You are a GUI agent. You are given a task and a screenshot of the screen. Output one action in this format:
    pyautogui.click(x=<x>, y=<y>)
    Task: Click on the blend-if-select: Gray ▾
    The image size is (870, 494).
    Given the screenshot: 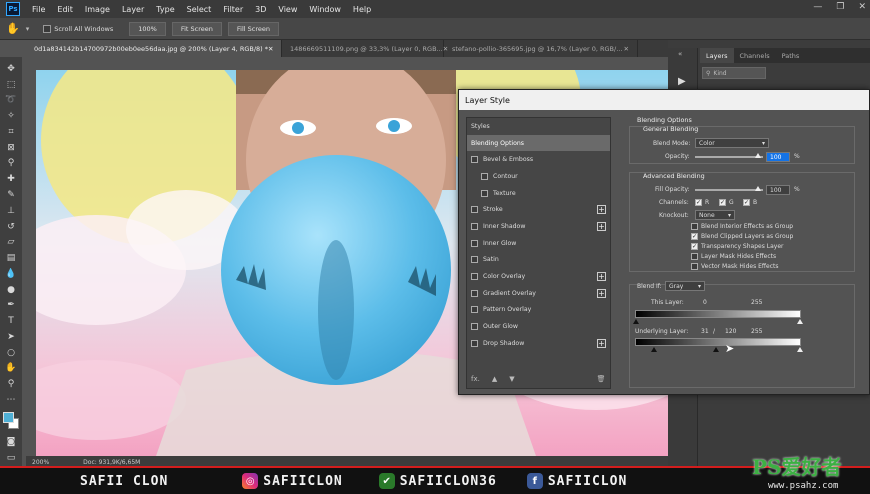 What is the action you would take?
    pyautogui.click(x=685, y=286)
    